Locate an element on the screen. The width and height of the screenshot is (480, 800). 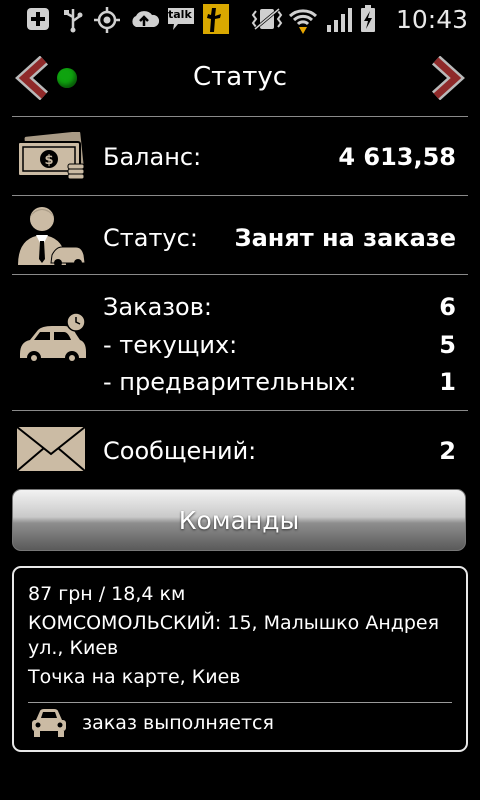
status-label: Статус: is located at coordinates (150, 238).